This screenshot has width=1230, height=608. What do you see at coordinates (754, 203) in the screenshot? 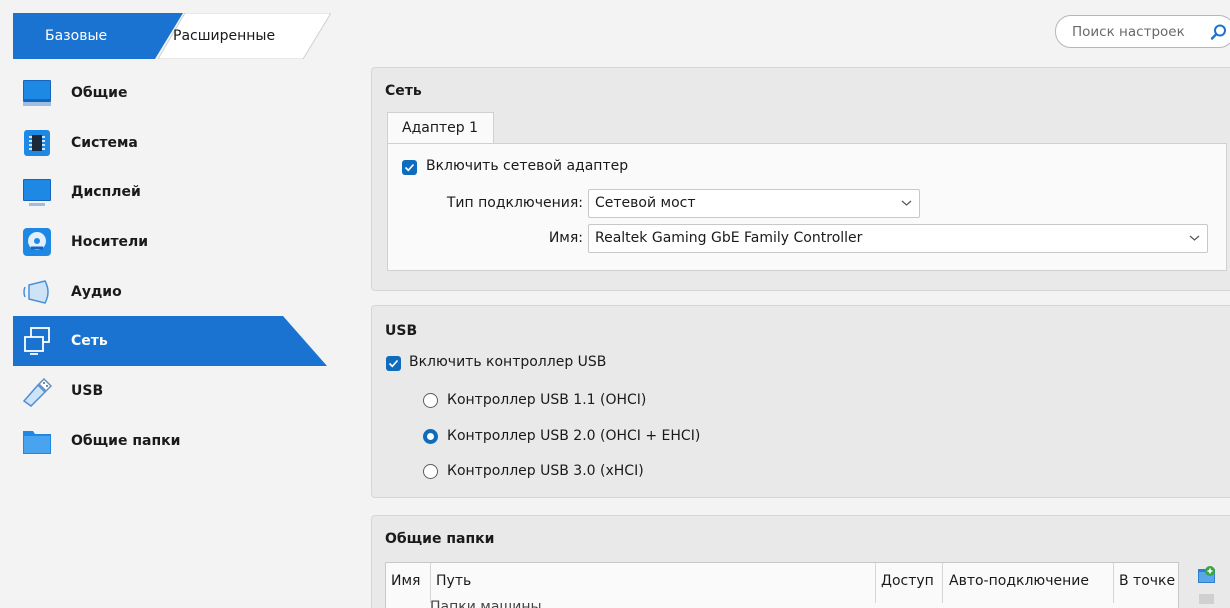
I see `attach-type-select: Сетевой мост` at bounding box center [754, 203].